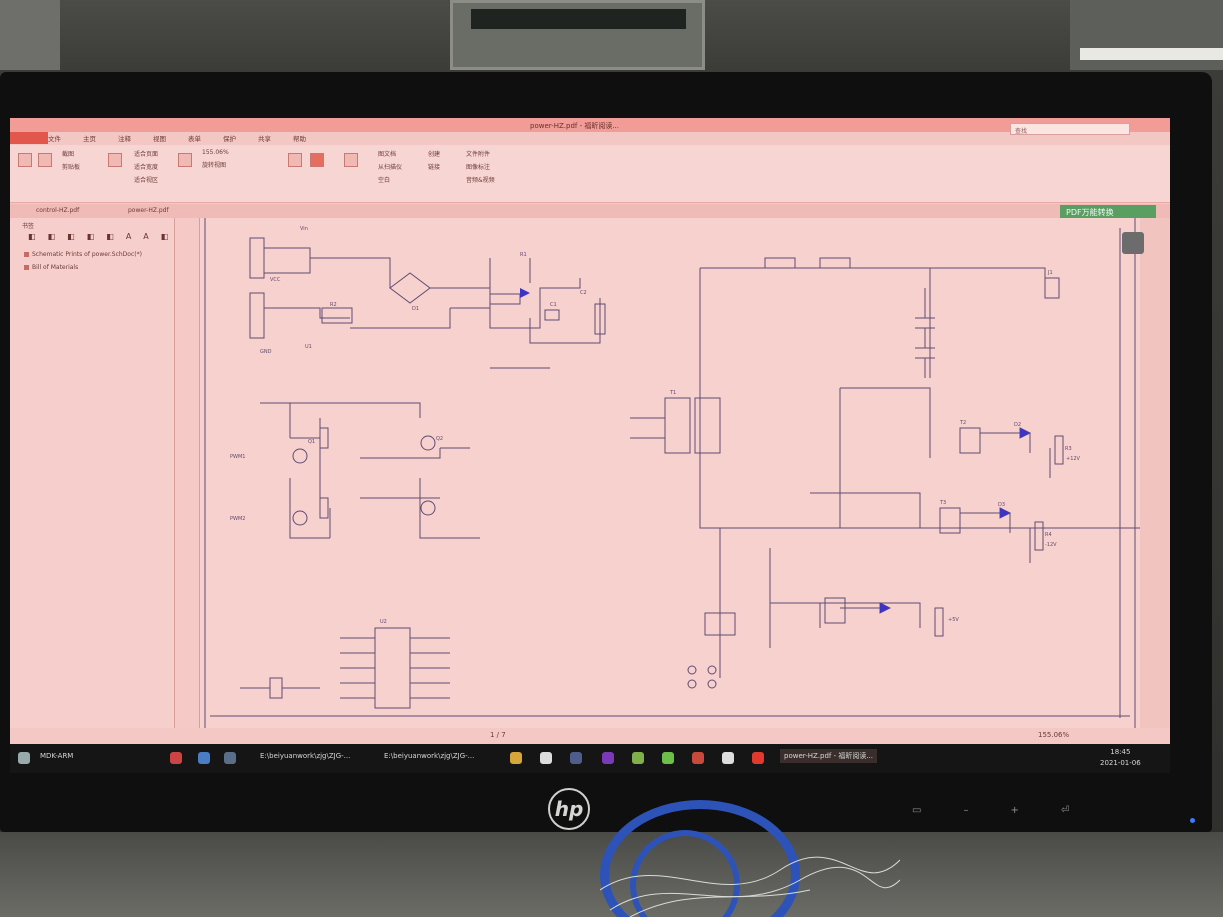 This screenshot has width=1223, height=917. Describe the element at coordinates (333, 305) in the screenshot. I see `svg-text: R2` at that location.